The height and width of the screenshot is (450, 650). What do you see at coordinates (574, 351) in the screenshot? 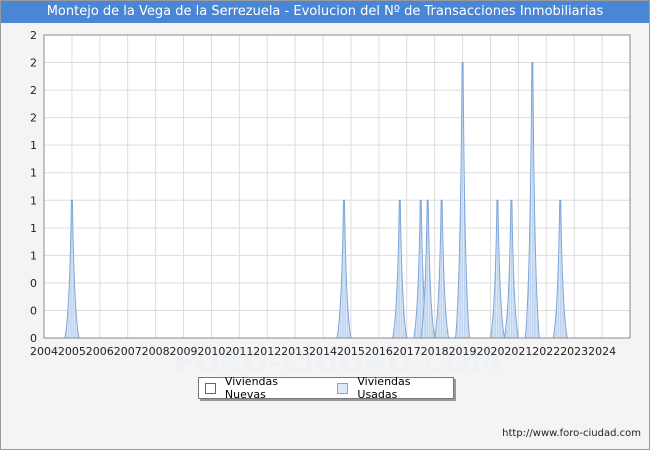
I see `x-tick-label: 2023` at bounding box center [574, 351].